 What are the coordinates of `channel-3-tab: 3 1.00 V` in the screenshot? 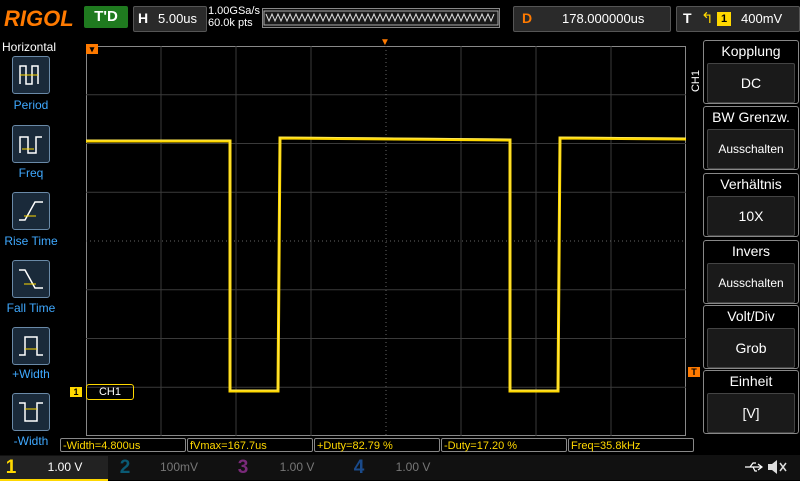 It's located at (286, 467).